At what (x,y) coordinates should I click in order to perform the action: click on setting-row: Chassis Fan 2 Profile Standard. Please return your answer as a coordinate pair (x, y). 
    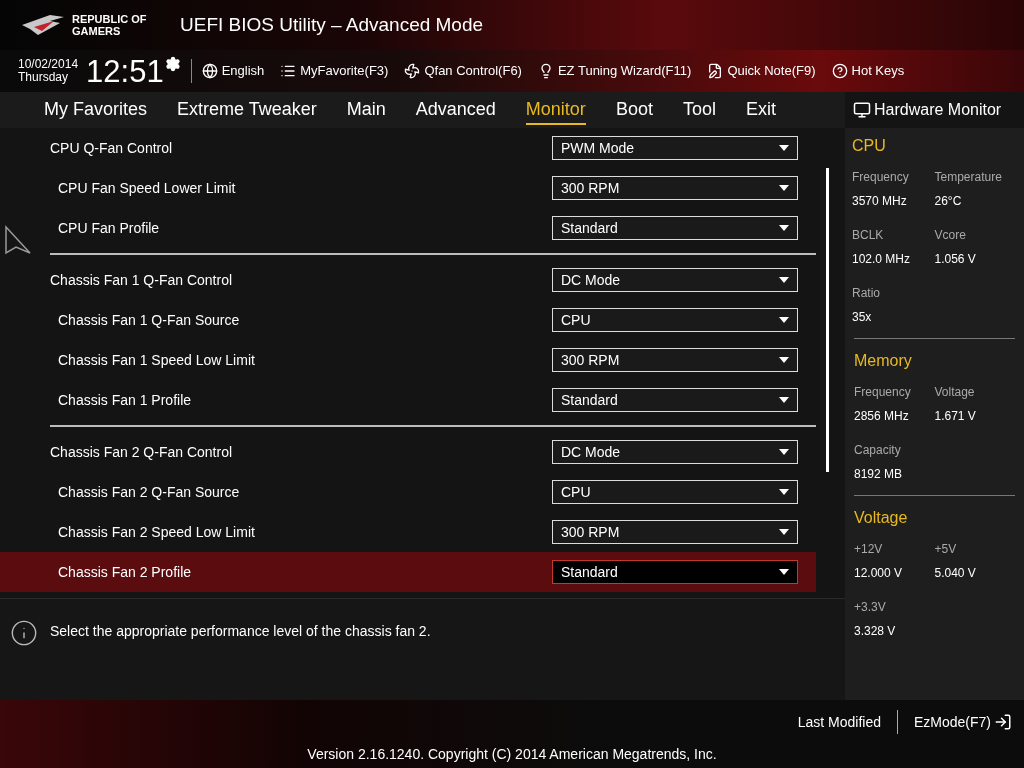
    Looking at the image, I should click on (408, 572).